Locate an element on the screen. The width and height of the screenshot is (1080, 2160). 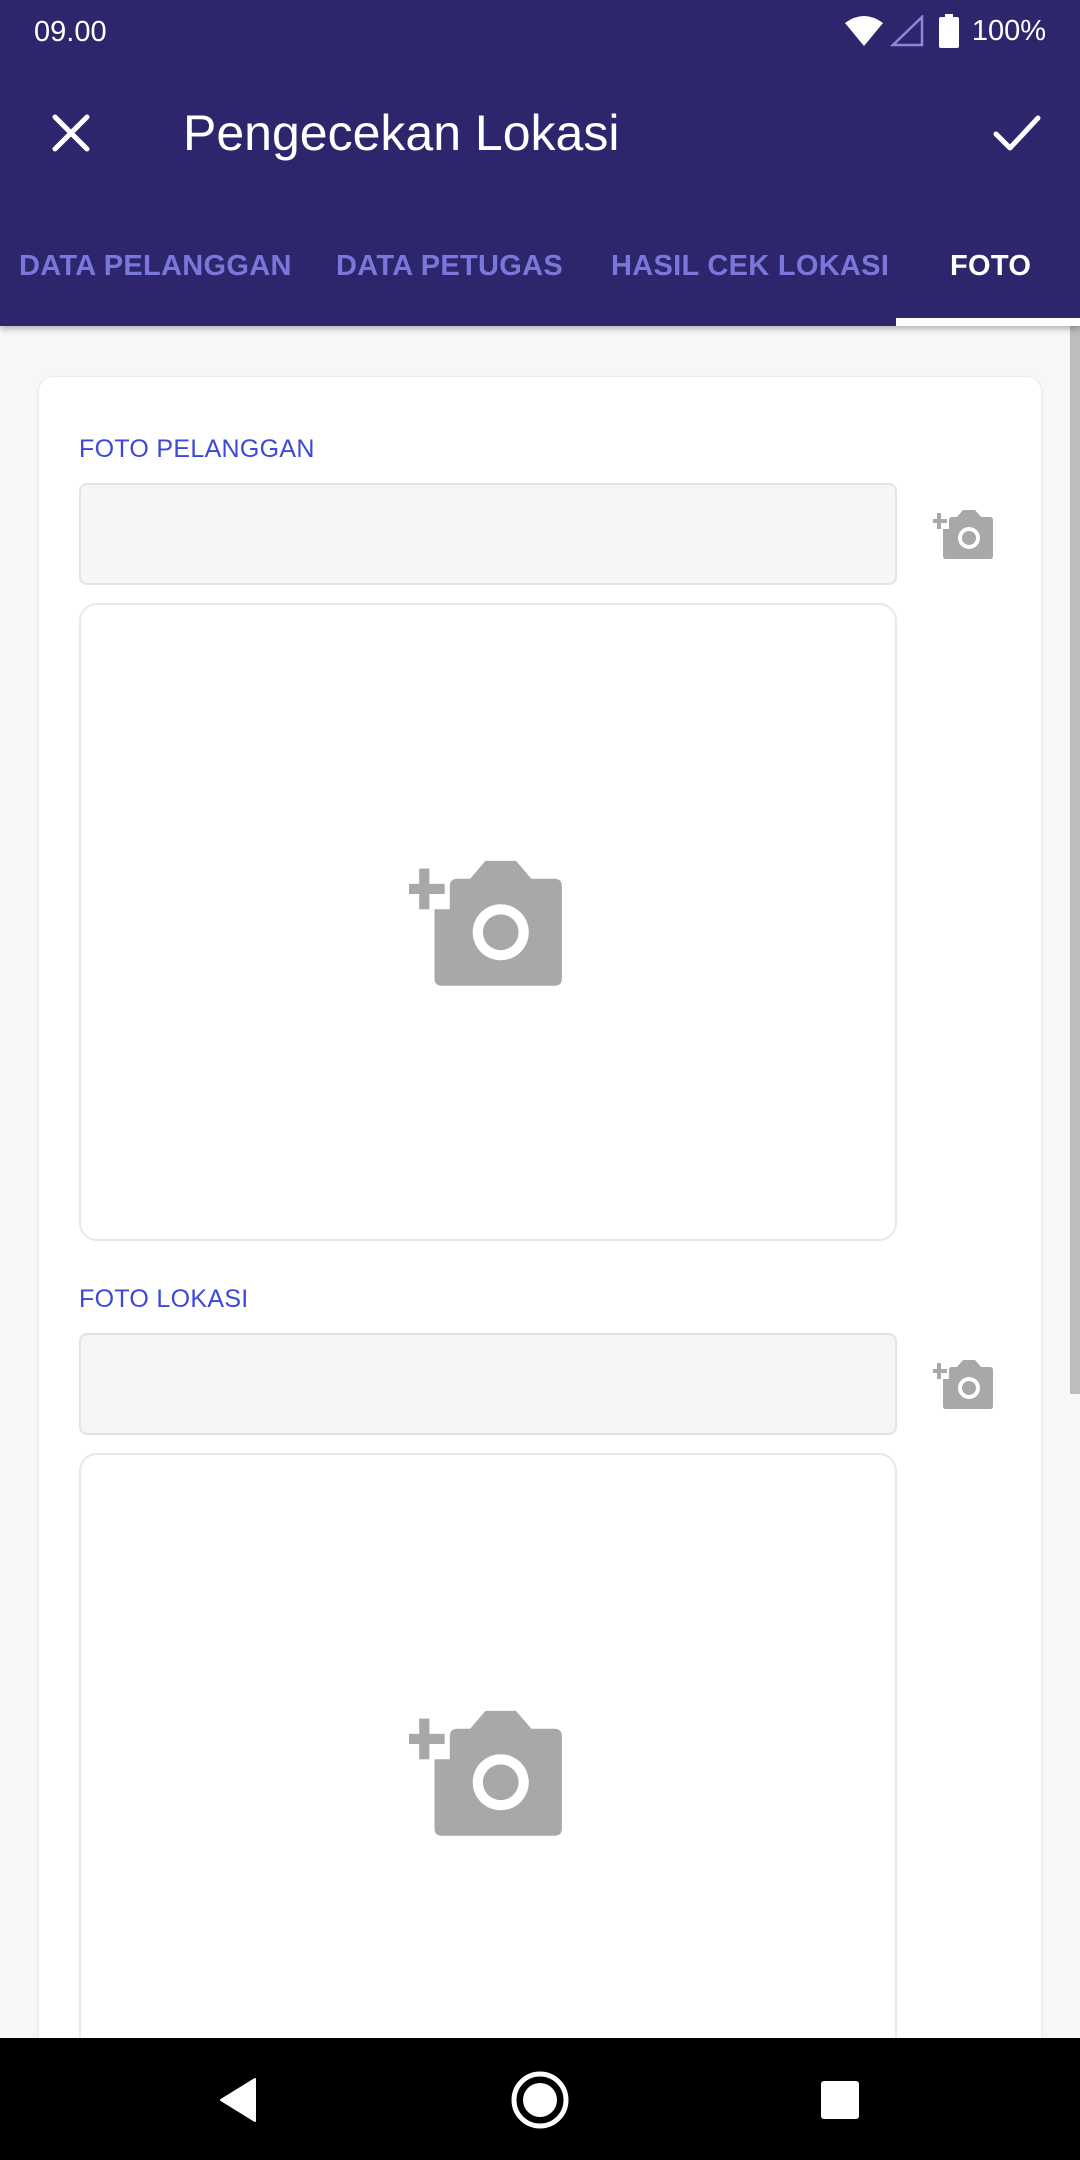
tab-hasil-cek-lokasi: HASIL CEK LOKASI is located at coordinates (750, 266).